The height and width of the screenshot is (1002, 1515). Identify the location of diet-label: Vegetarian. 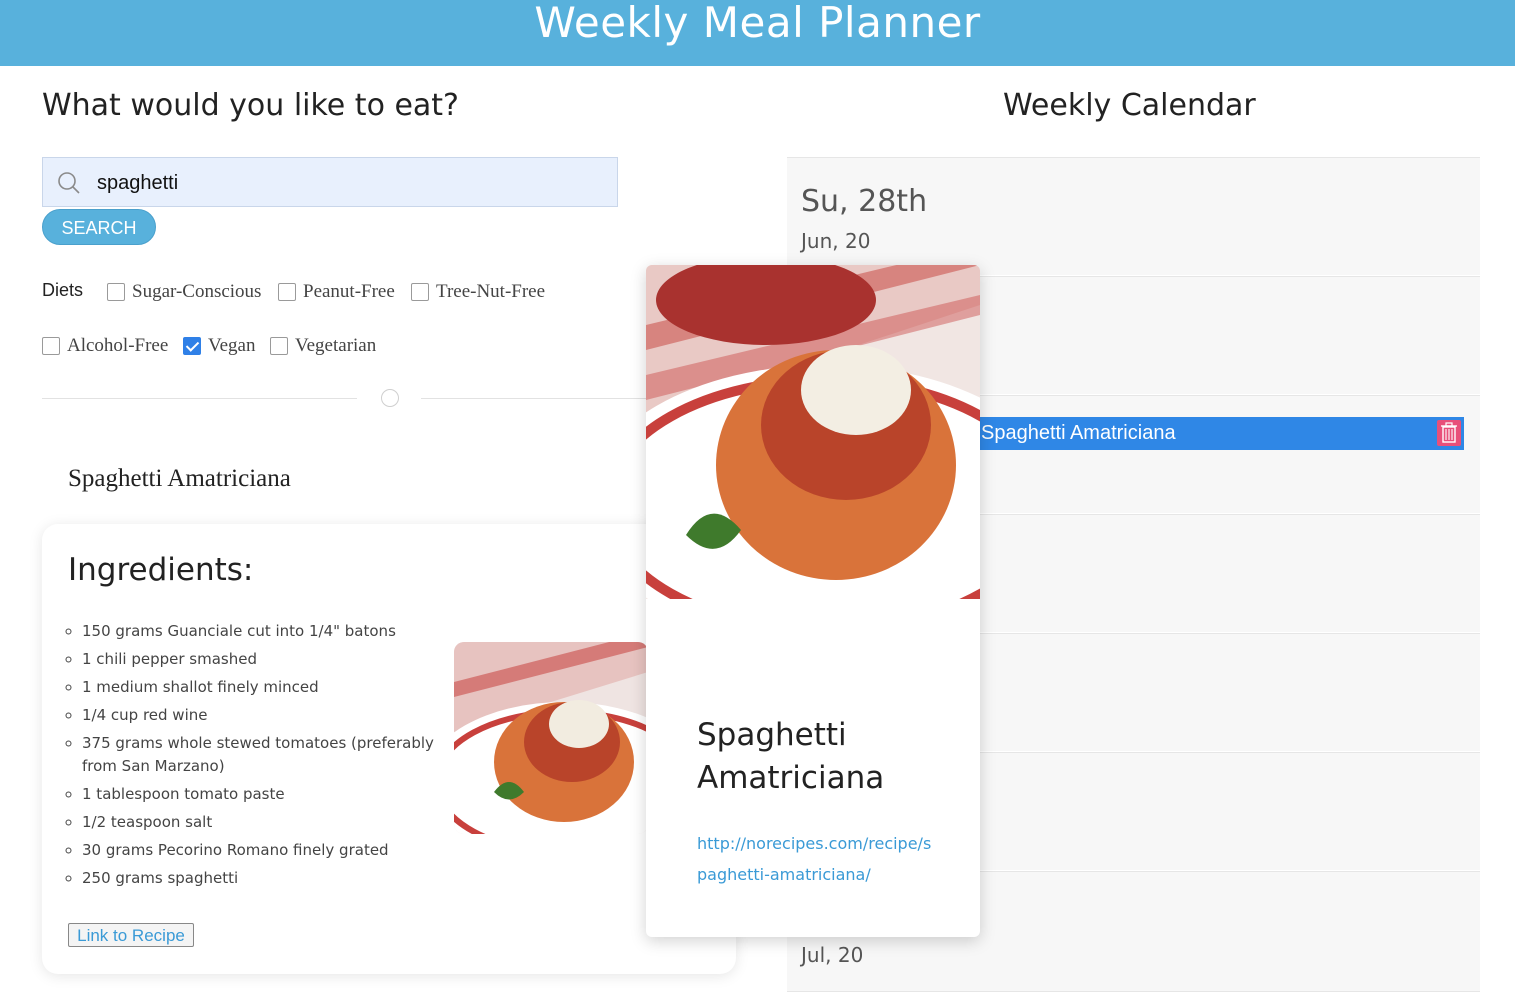
(336, 345).